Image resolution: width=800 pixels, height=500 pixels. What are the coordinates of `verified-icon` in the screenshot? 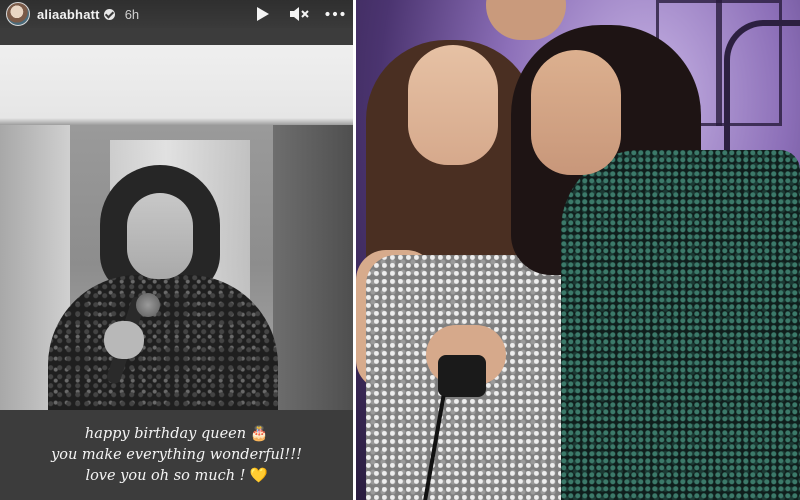 It's located at (109, 14).